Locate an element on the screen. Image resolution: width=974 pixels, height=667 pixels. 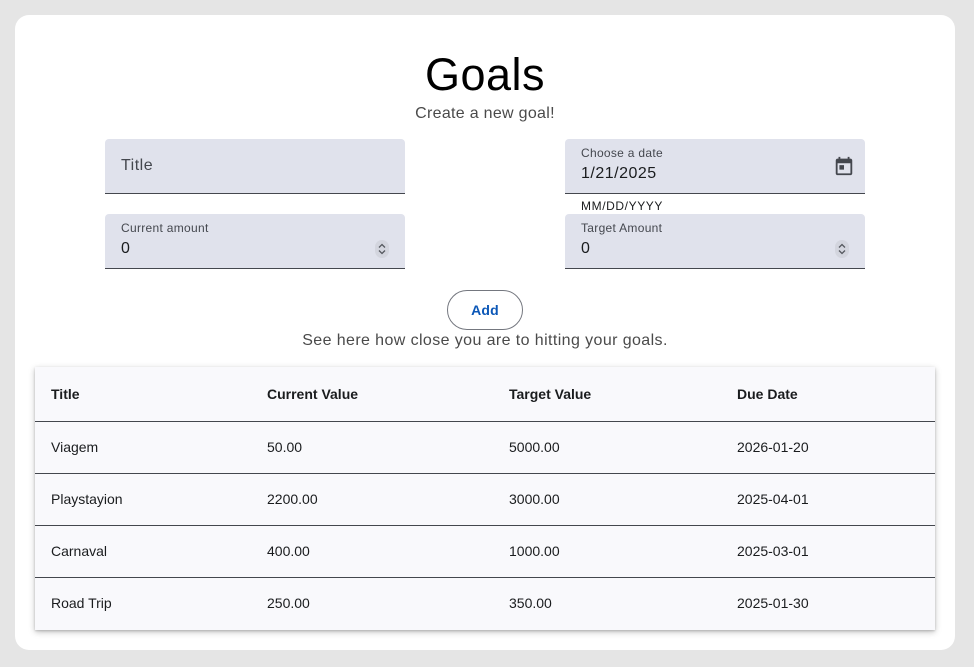
cell-current-value: 2200.00 is located at coordinates (372, 499).